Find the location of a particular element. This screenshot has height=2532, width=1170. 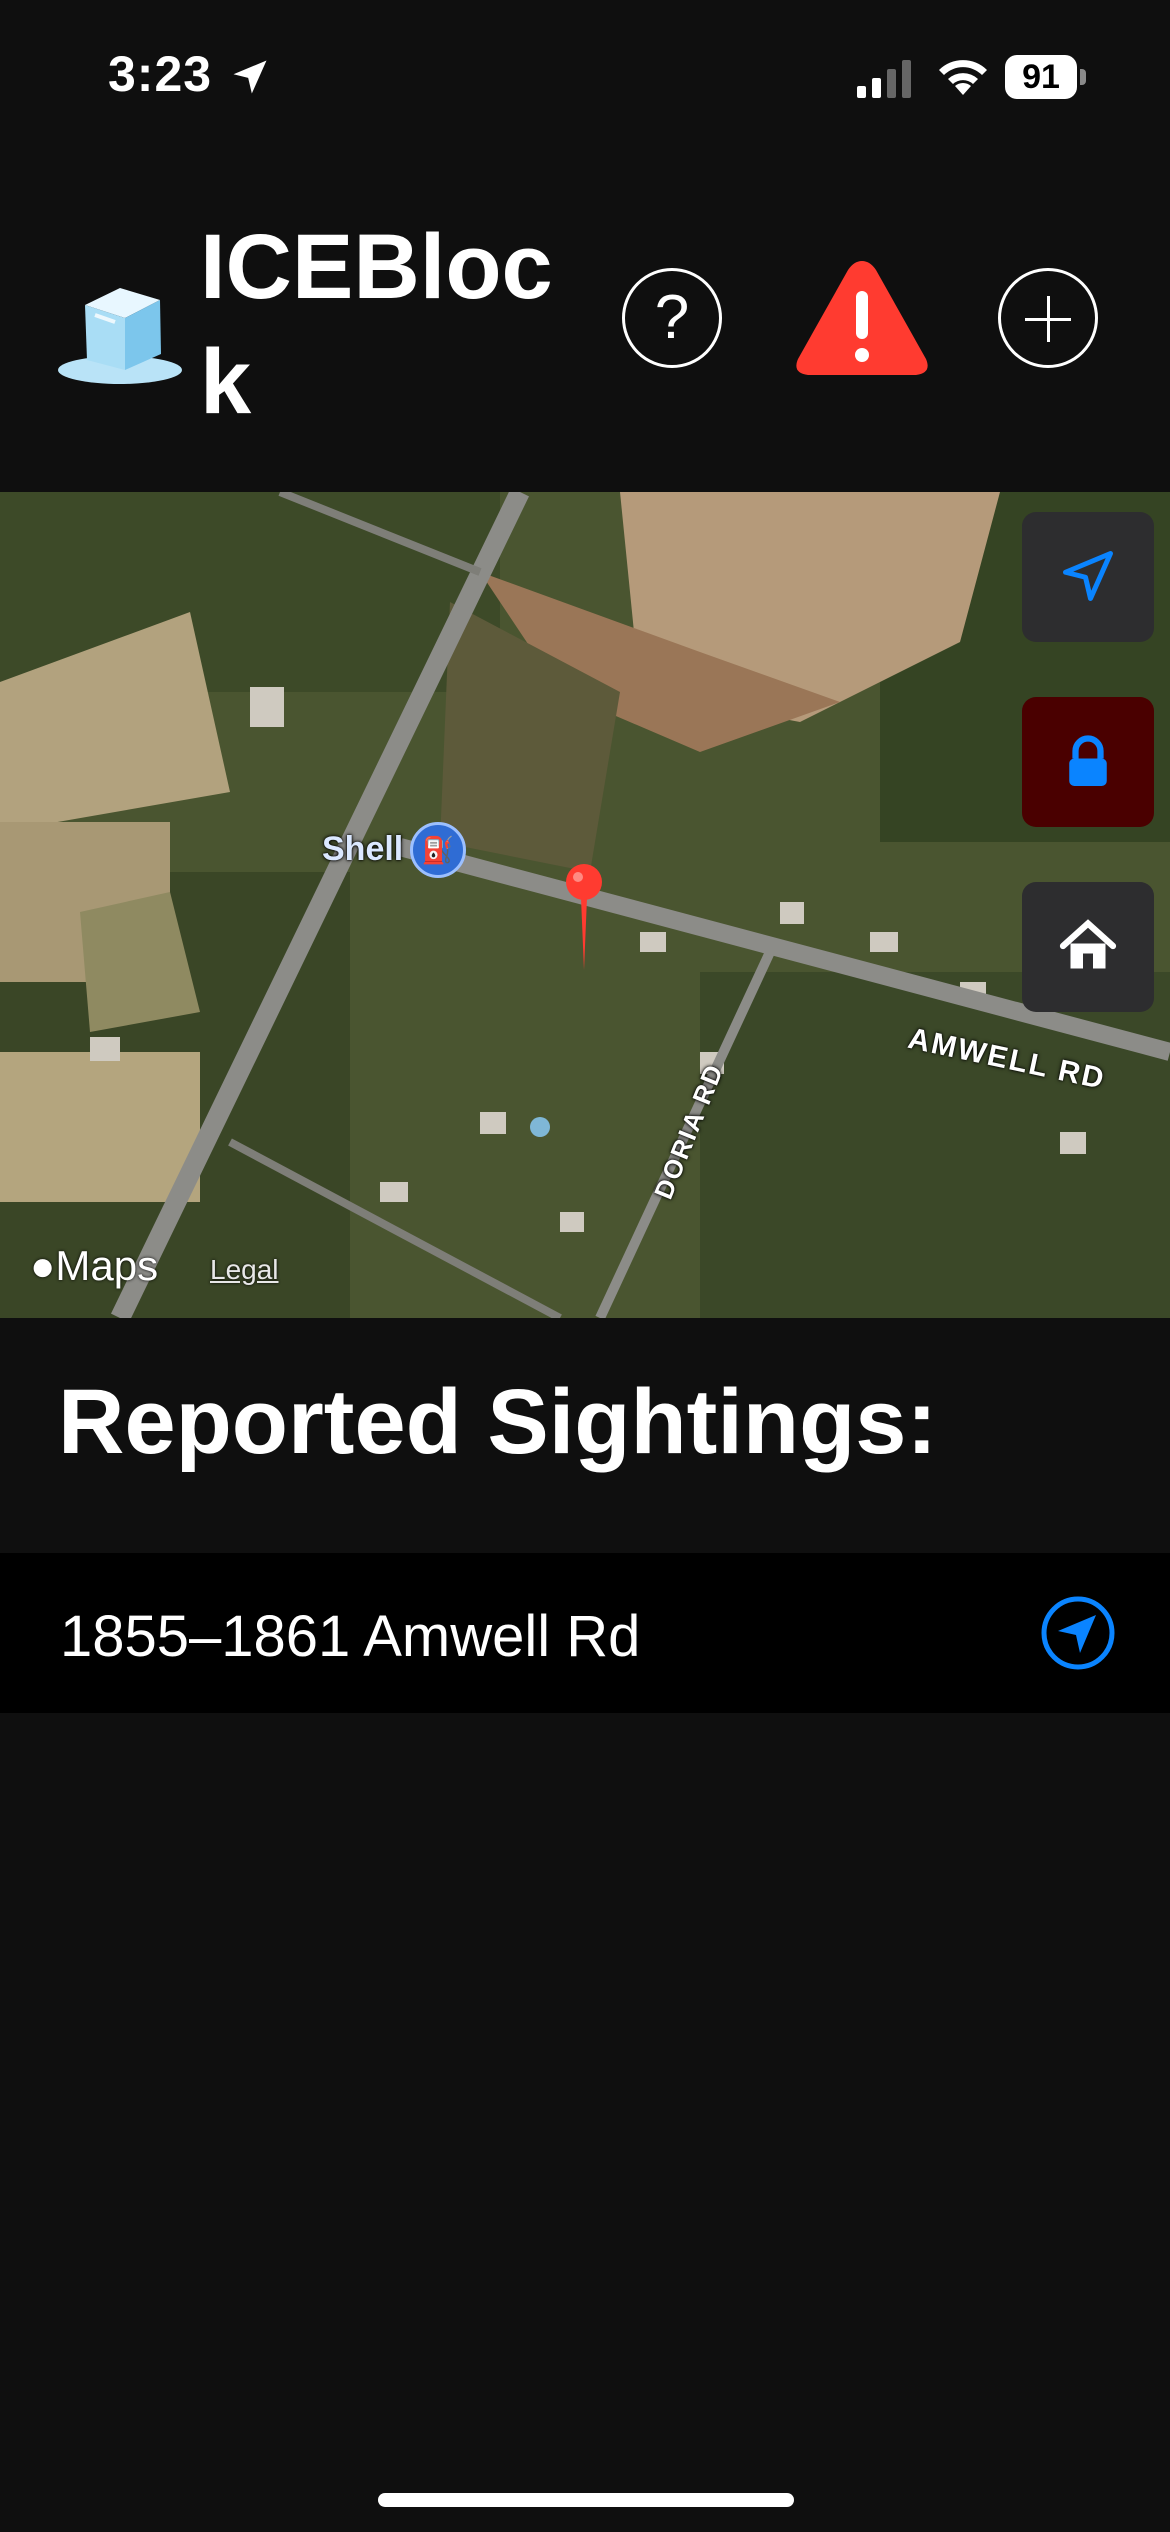

battery-indicator: 91 is located at coordinates (1045, 77).